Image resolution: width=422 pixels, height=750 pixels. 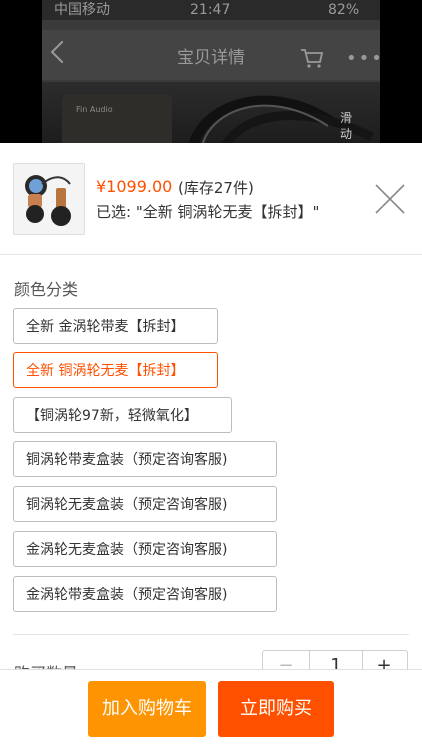 I want to click on add-to-cart-button: 加入购物车, so click(x=147, y=709).